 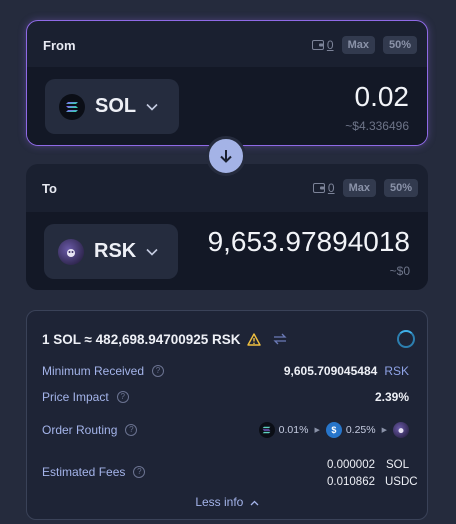 What do you see at coordinates (94, 472) in the screenshot?
I see `estimated-fees-label: Estimated Fees ?` at bounding box center [94, 472].